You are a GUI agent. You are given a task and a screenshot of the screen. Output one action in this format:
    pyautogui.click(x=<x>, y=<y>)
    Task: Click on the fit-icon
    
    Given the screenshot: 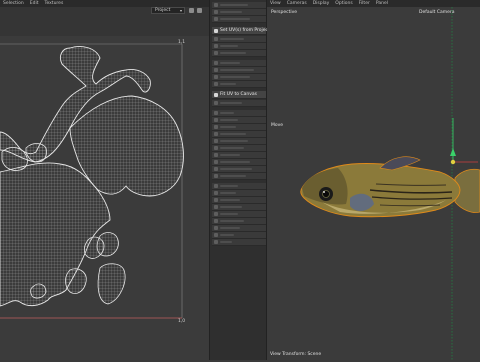 What is the action you would take?
    pyautogui.click(x=216, y=94)
    